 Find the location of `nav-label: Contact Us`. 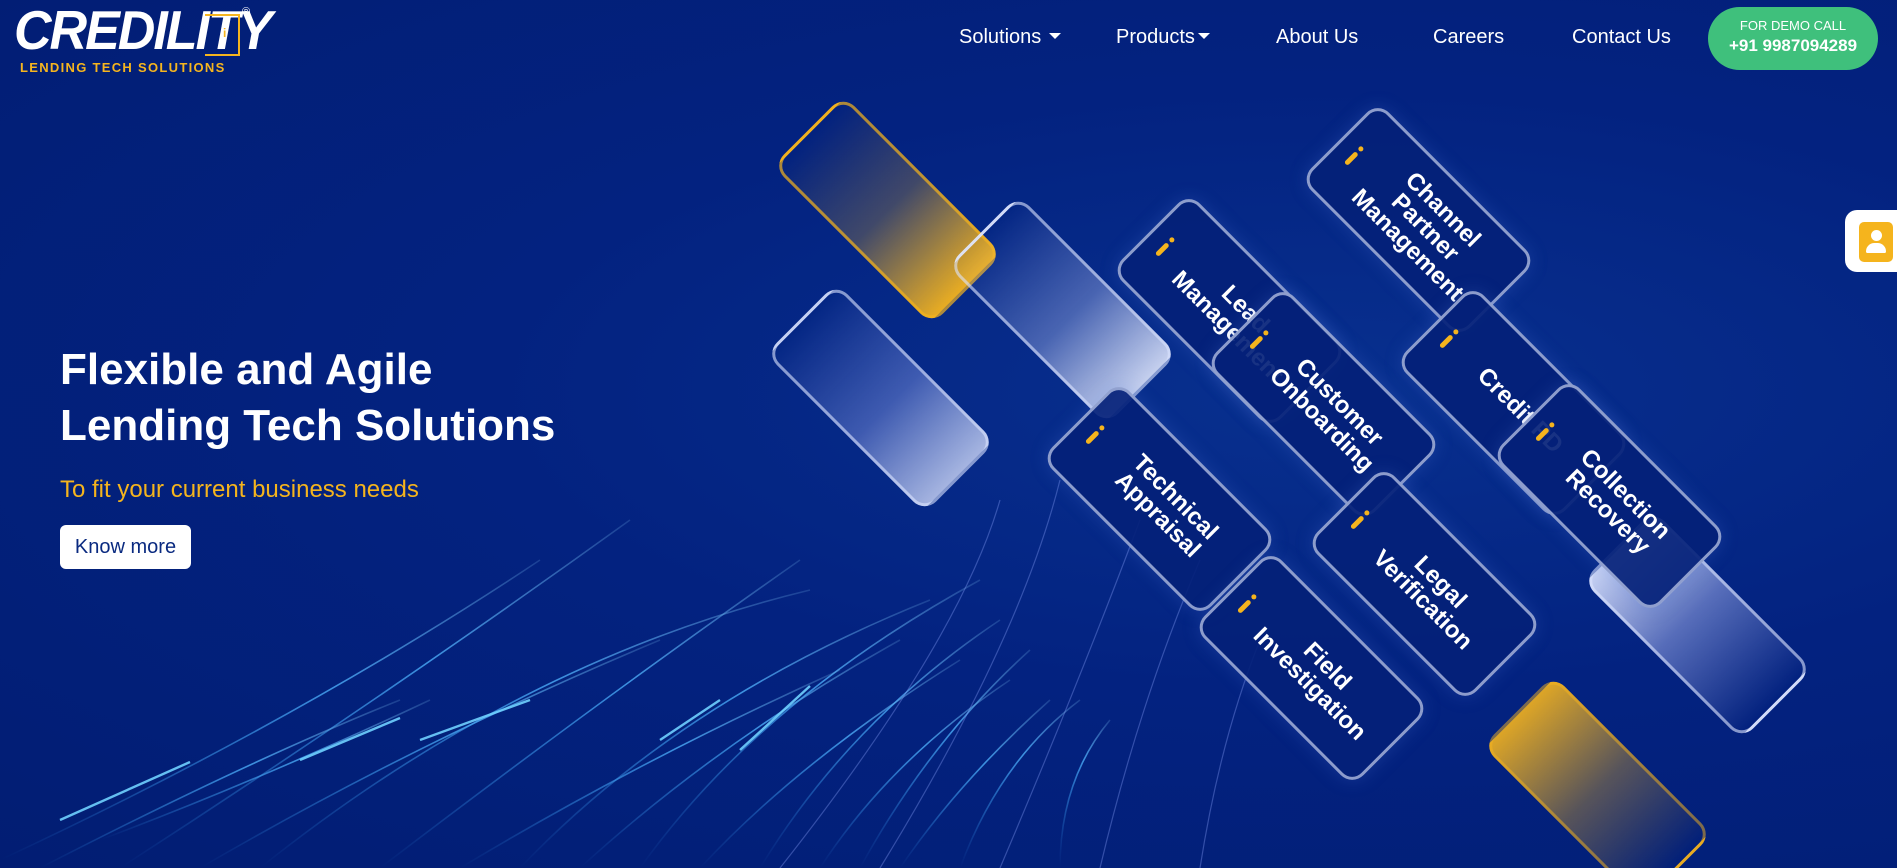

nav-label: Contact Us is located at coordinates (1621, 37).